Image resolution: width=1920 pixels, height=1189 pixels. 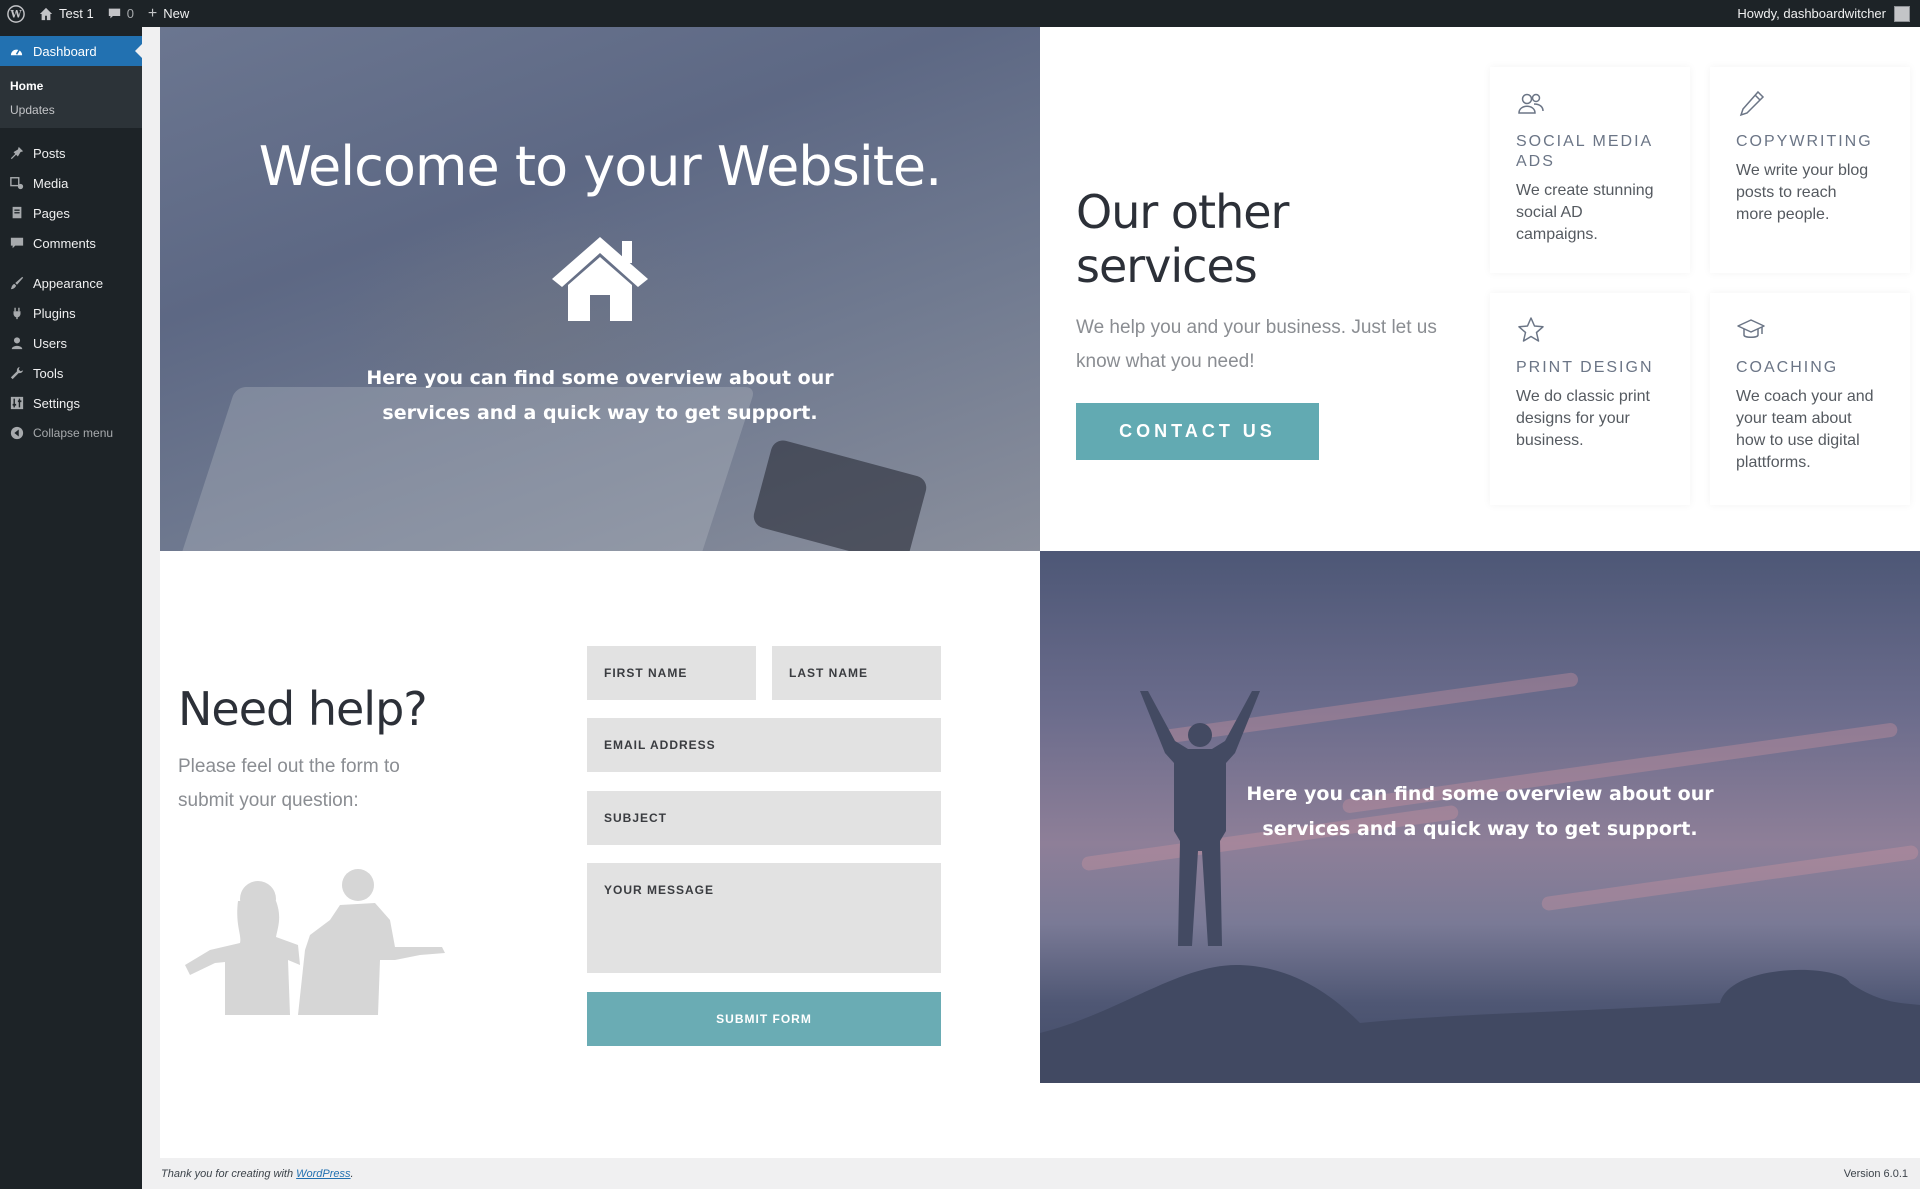 I want to click on card-text-line: plattforms., so click(x=1773, y=462).